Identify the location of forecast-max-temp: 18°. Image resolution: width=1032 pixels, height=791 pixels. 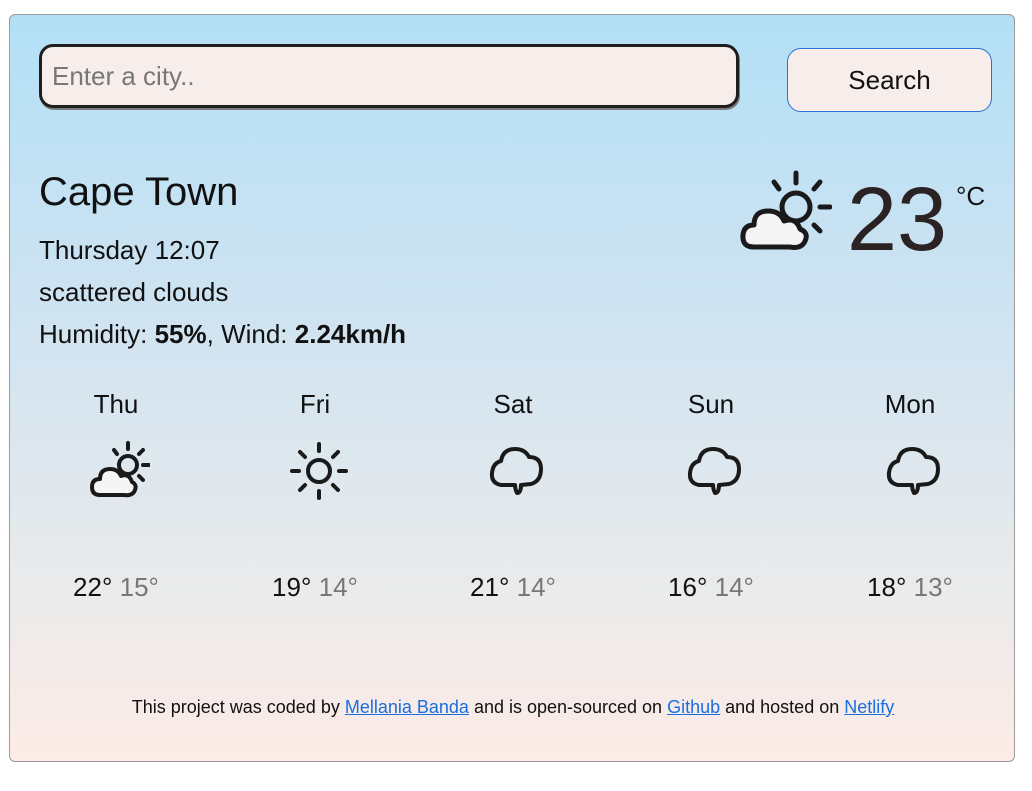
(887, 587).